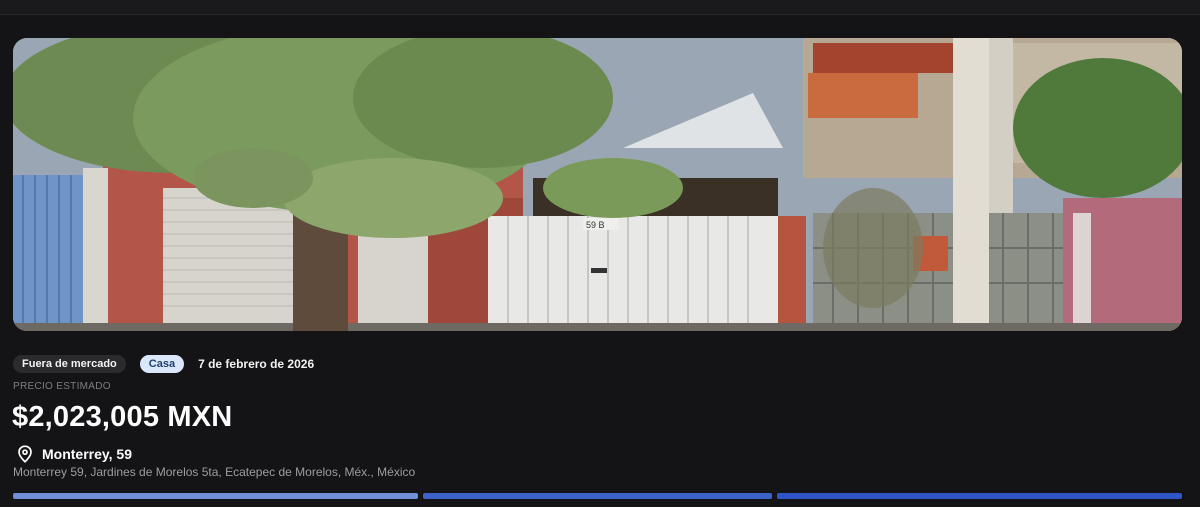 This screenshot has height=507, width=1200. Describe the element at coordinates (25, 454) in the screenshot. I see `map-pin-icon` at that location.